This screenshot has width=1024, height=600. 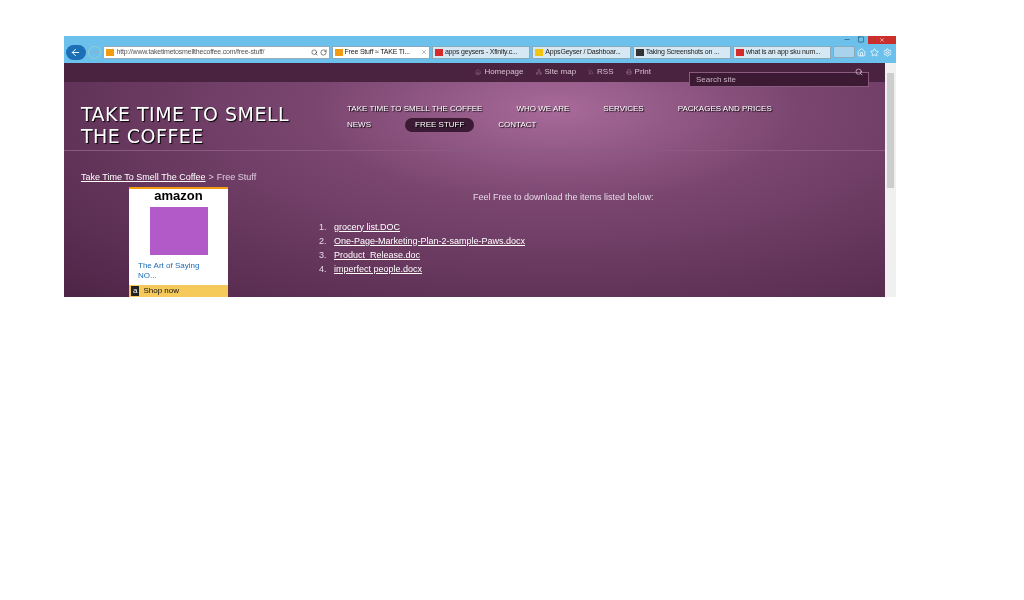 I want to click on close-icon, so click(x=882, y=40).